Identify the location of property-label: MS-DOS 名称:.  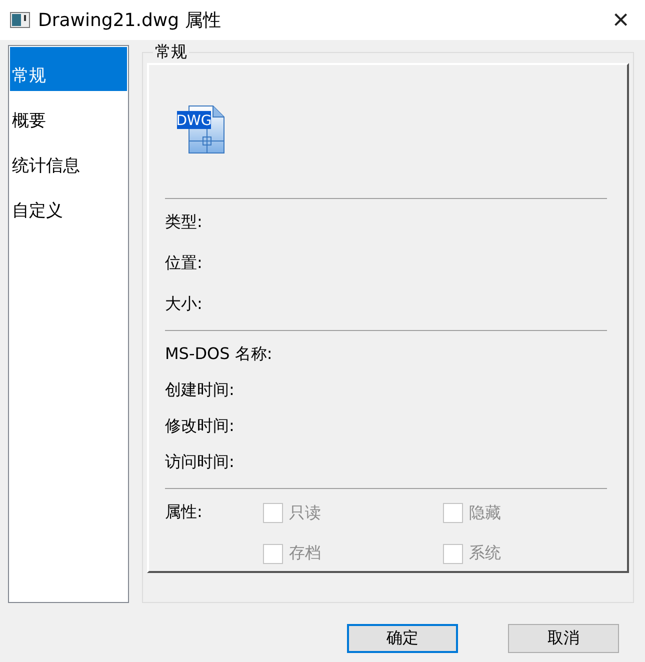
(219, 354).